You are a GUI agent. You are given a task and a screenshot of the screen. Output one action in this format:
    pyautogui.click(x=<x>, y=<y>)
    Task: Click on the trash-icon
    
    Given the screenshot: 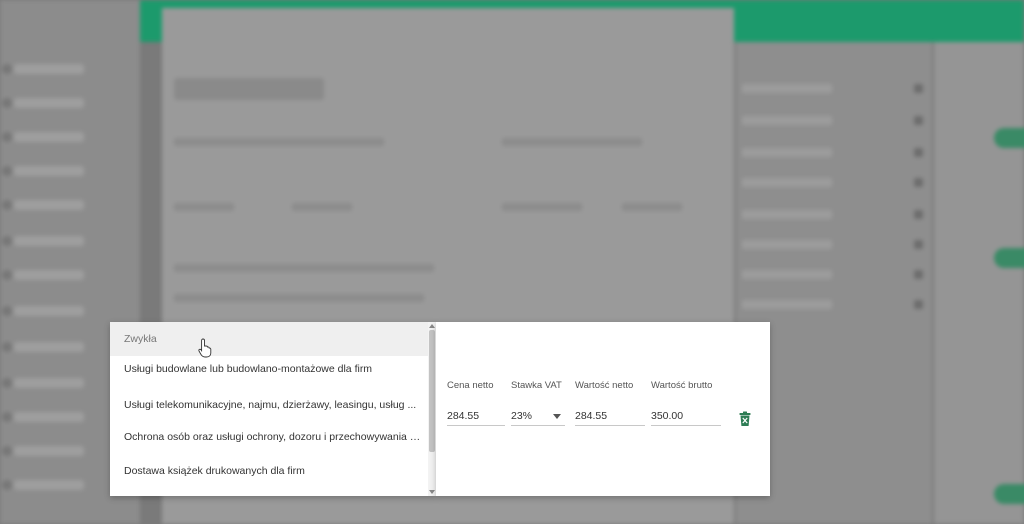 What is the action you would take?
    pyautogui.click(x=745, y=419)
    